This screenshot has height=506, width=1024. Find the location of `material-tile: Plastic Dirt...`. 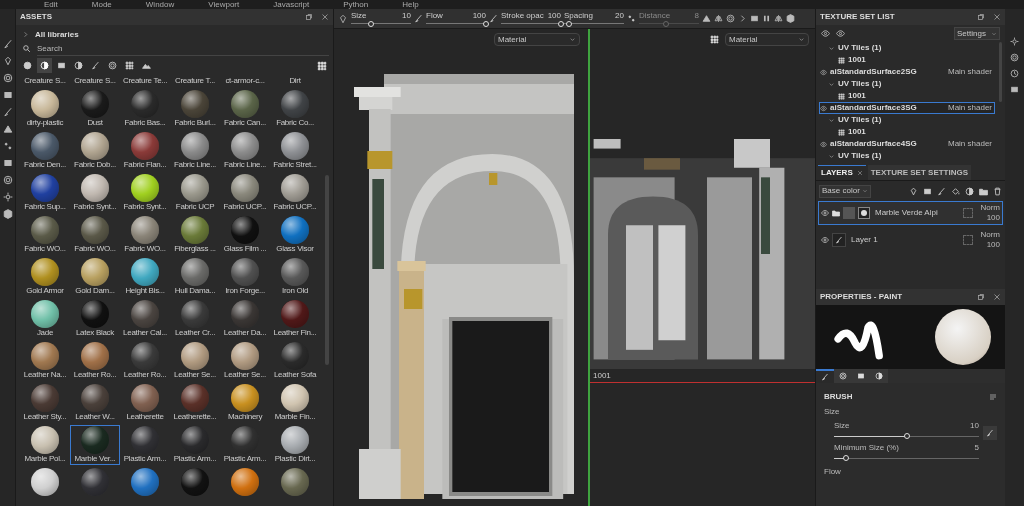

material-tile: Plastic Dirt... is located at coordinates (295, 445).